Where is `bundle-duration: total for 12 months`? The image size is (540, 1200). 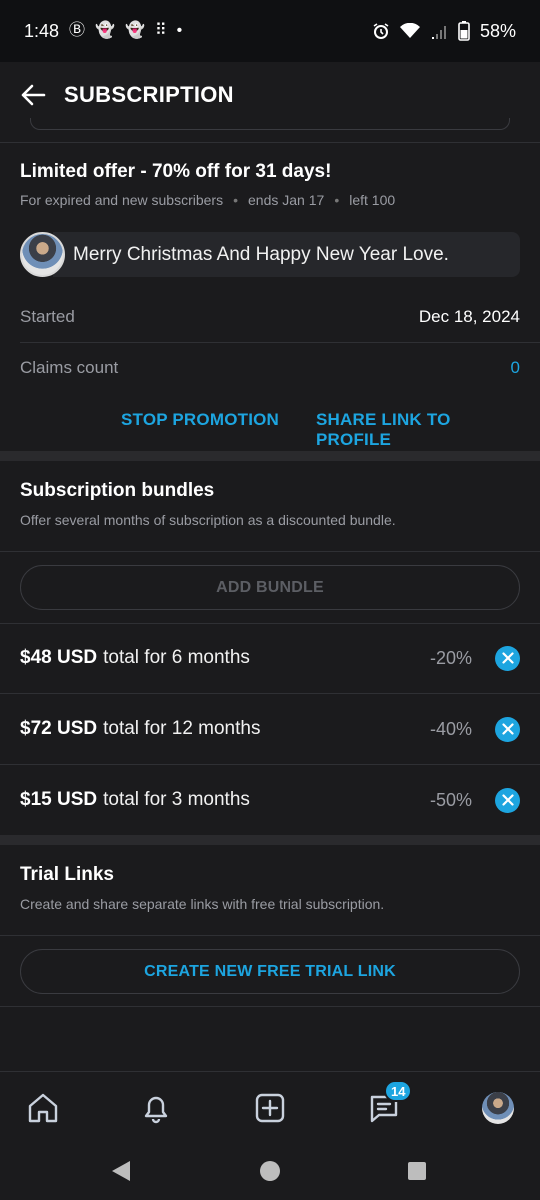 bundle-duration: total for 12 months is located at coordinates (182, 728).